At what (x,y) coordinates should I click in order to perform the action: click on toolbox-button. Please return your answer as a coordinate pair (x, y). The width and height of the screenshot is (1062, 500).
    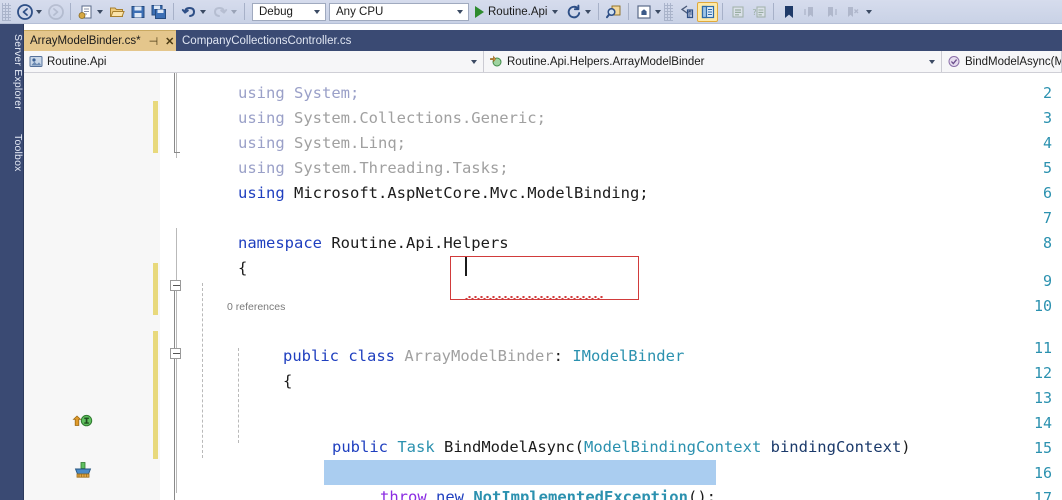
    Looking at the image, I should click on (708, 11).